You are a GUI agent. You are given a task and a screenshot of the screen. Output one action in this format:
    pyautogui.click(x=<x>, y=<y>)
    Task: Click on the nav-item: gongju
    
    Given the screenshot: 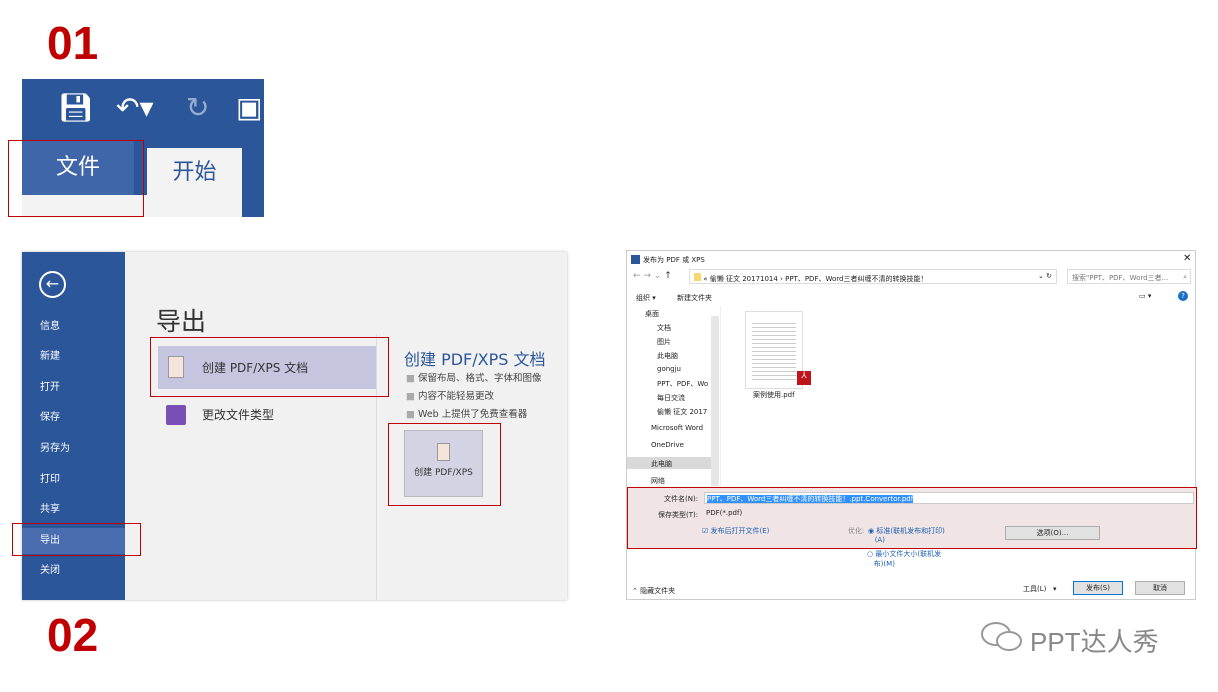 What is the action you would take?
    pyautogui.click(x=669, y=369)
    